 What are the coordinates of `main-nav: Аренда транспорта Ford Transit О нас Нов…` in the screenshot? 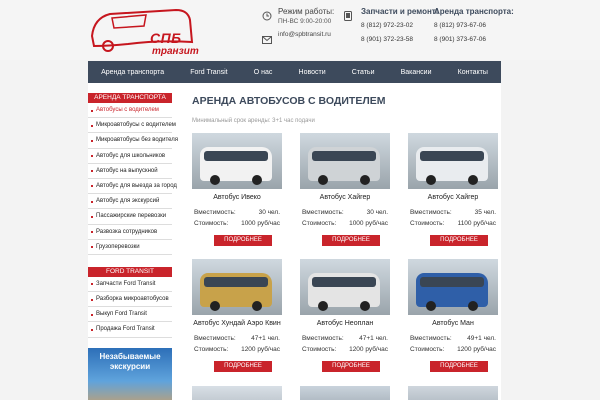 It's located at (294, 72).